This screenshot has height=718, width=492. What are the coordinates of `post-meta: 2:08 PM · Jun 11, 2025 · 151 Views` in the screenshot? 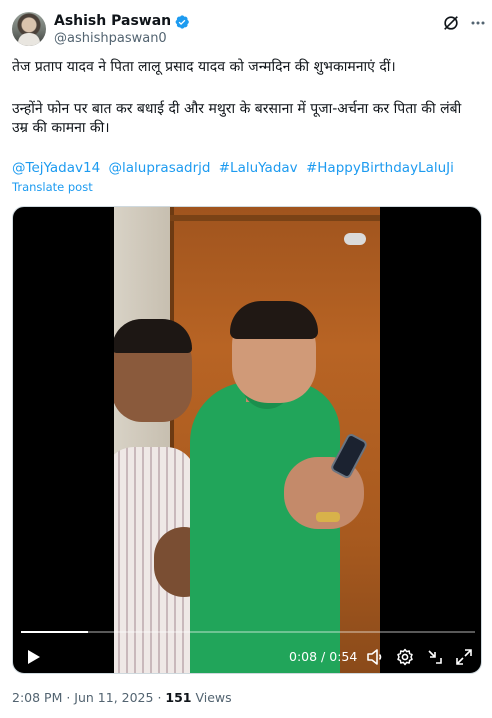 It's located at (122, 697).